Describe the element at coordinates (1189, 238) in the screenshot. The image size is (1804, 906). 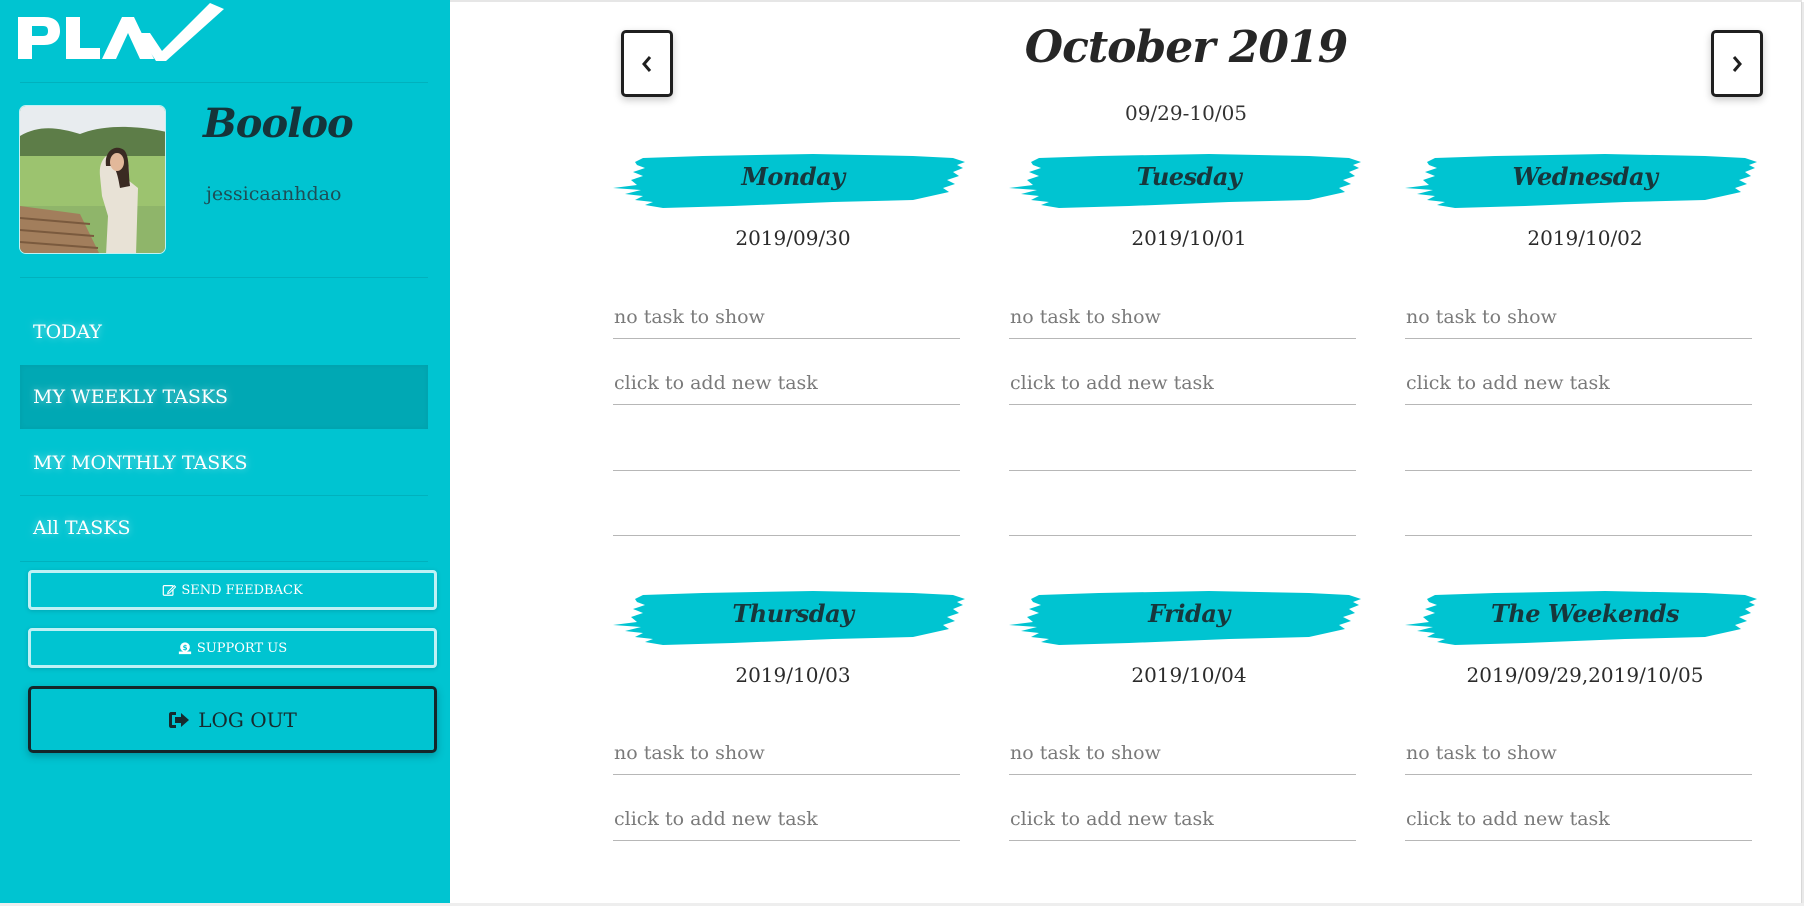
I see `day-date: 2019/10/01` at that location.